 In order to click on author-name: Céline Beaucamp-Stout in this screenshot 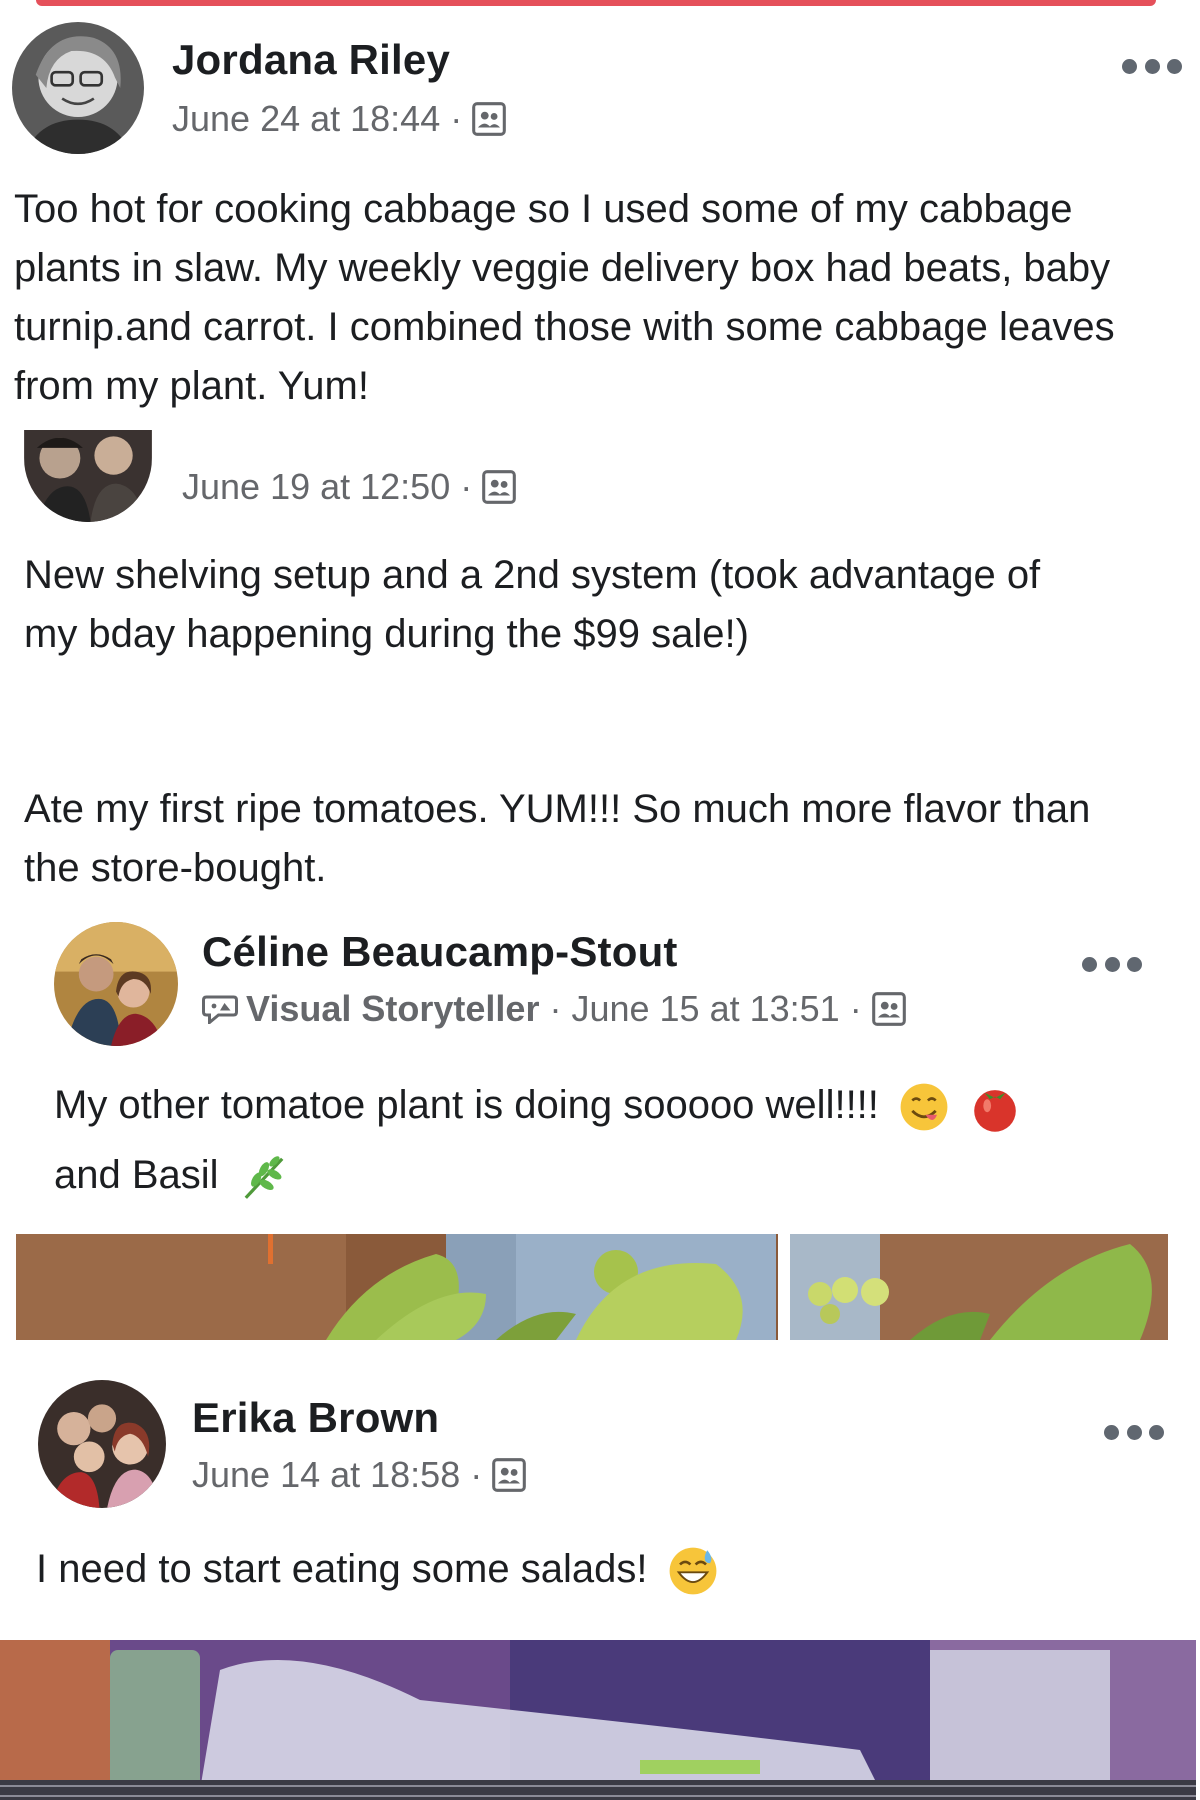, I will do `click(440, 952)`.